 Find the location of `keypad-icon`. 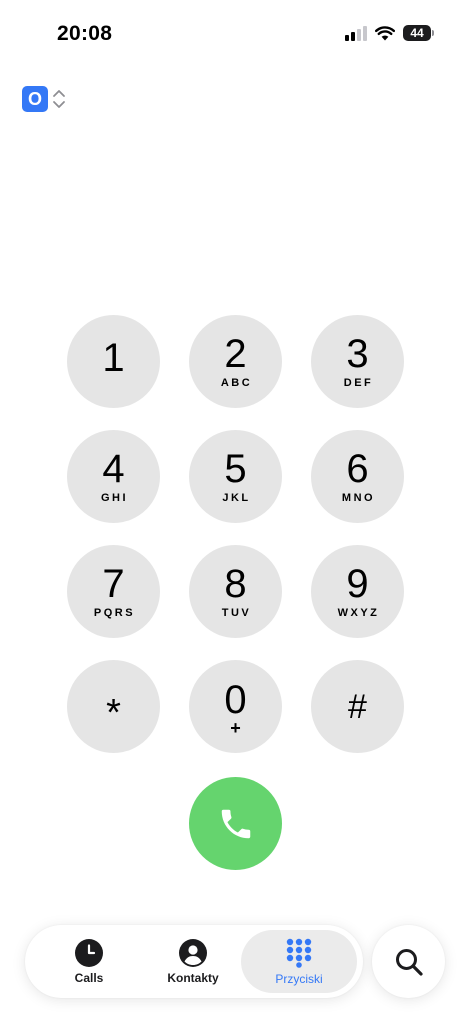

keypad-icon is located at coordinates (299, 953).